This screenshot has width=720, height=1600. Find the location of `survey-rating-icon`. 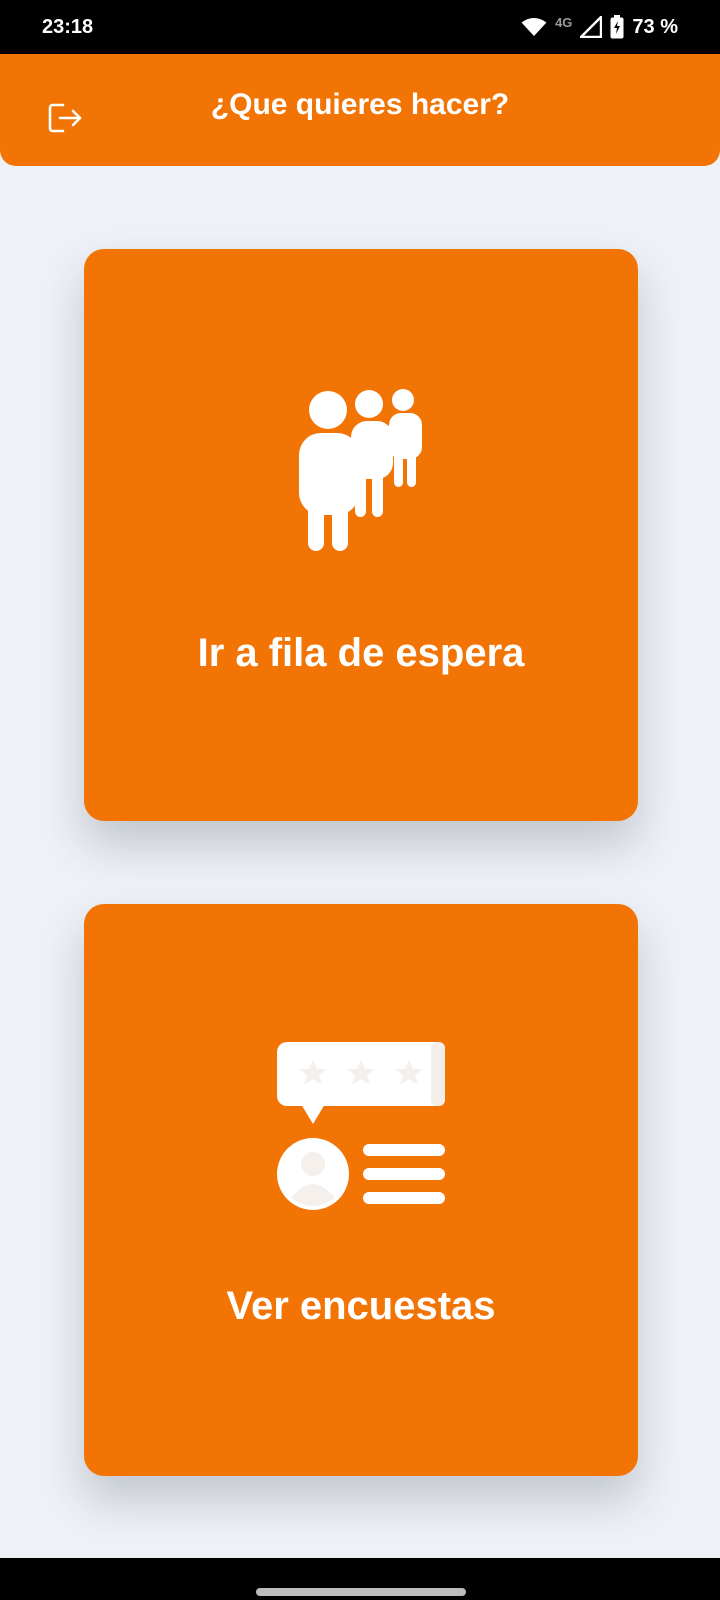

survey-rating-icon is located at coordinates (361, 1128).